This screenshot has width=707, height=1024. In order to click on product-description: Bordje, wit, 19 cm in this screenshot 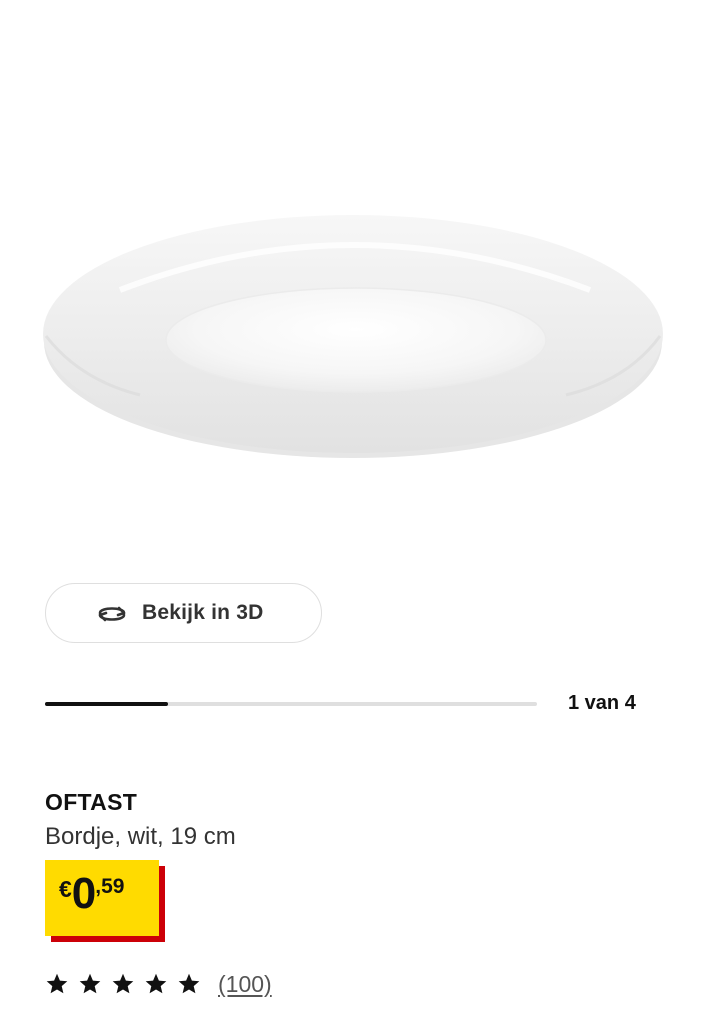, I will do `click(140, 836)`.